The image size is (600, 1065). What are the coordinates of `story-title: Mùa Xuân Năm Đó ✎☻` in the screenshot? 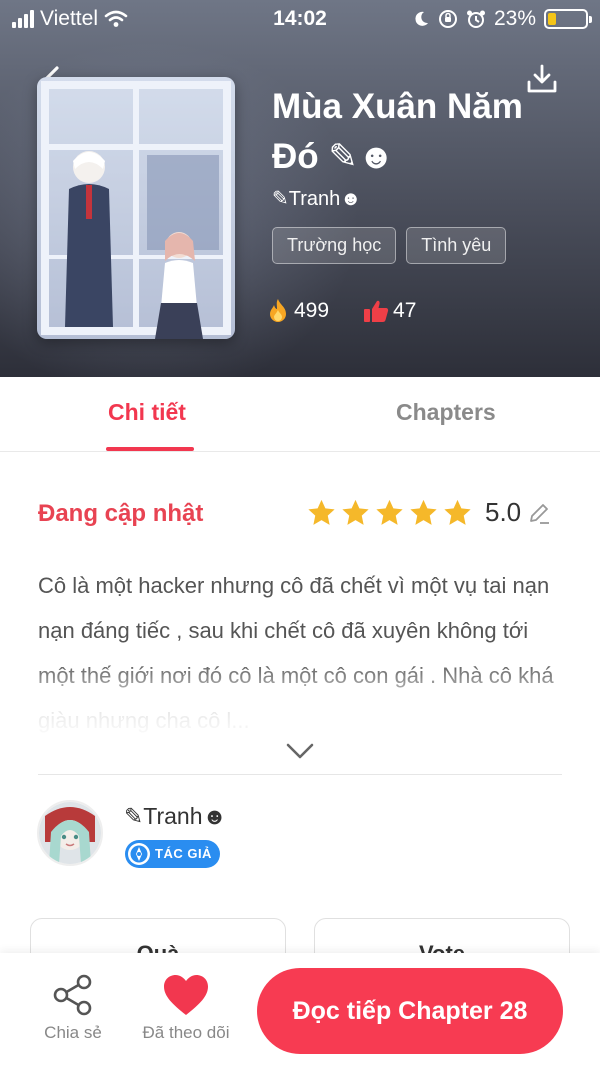 It's located at (397, 131).